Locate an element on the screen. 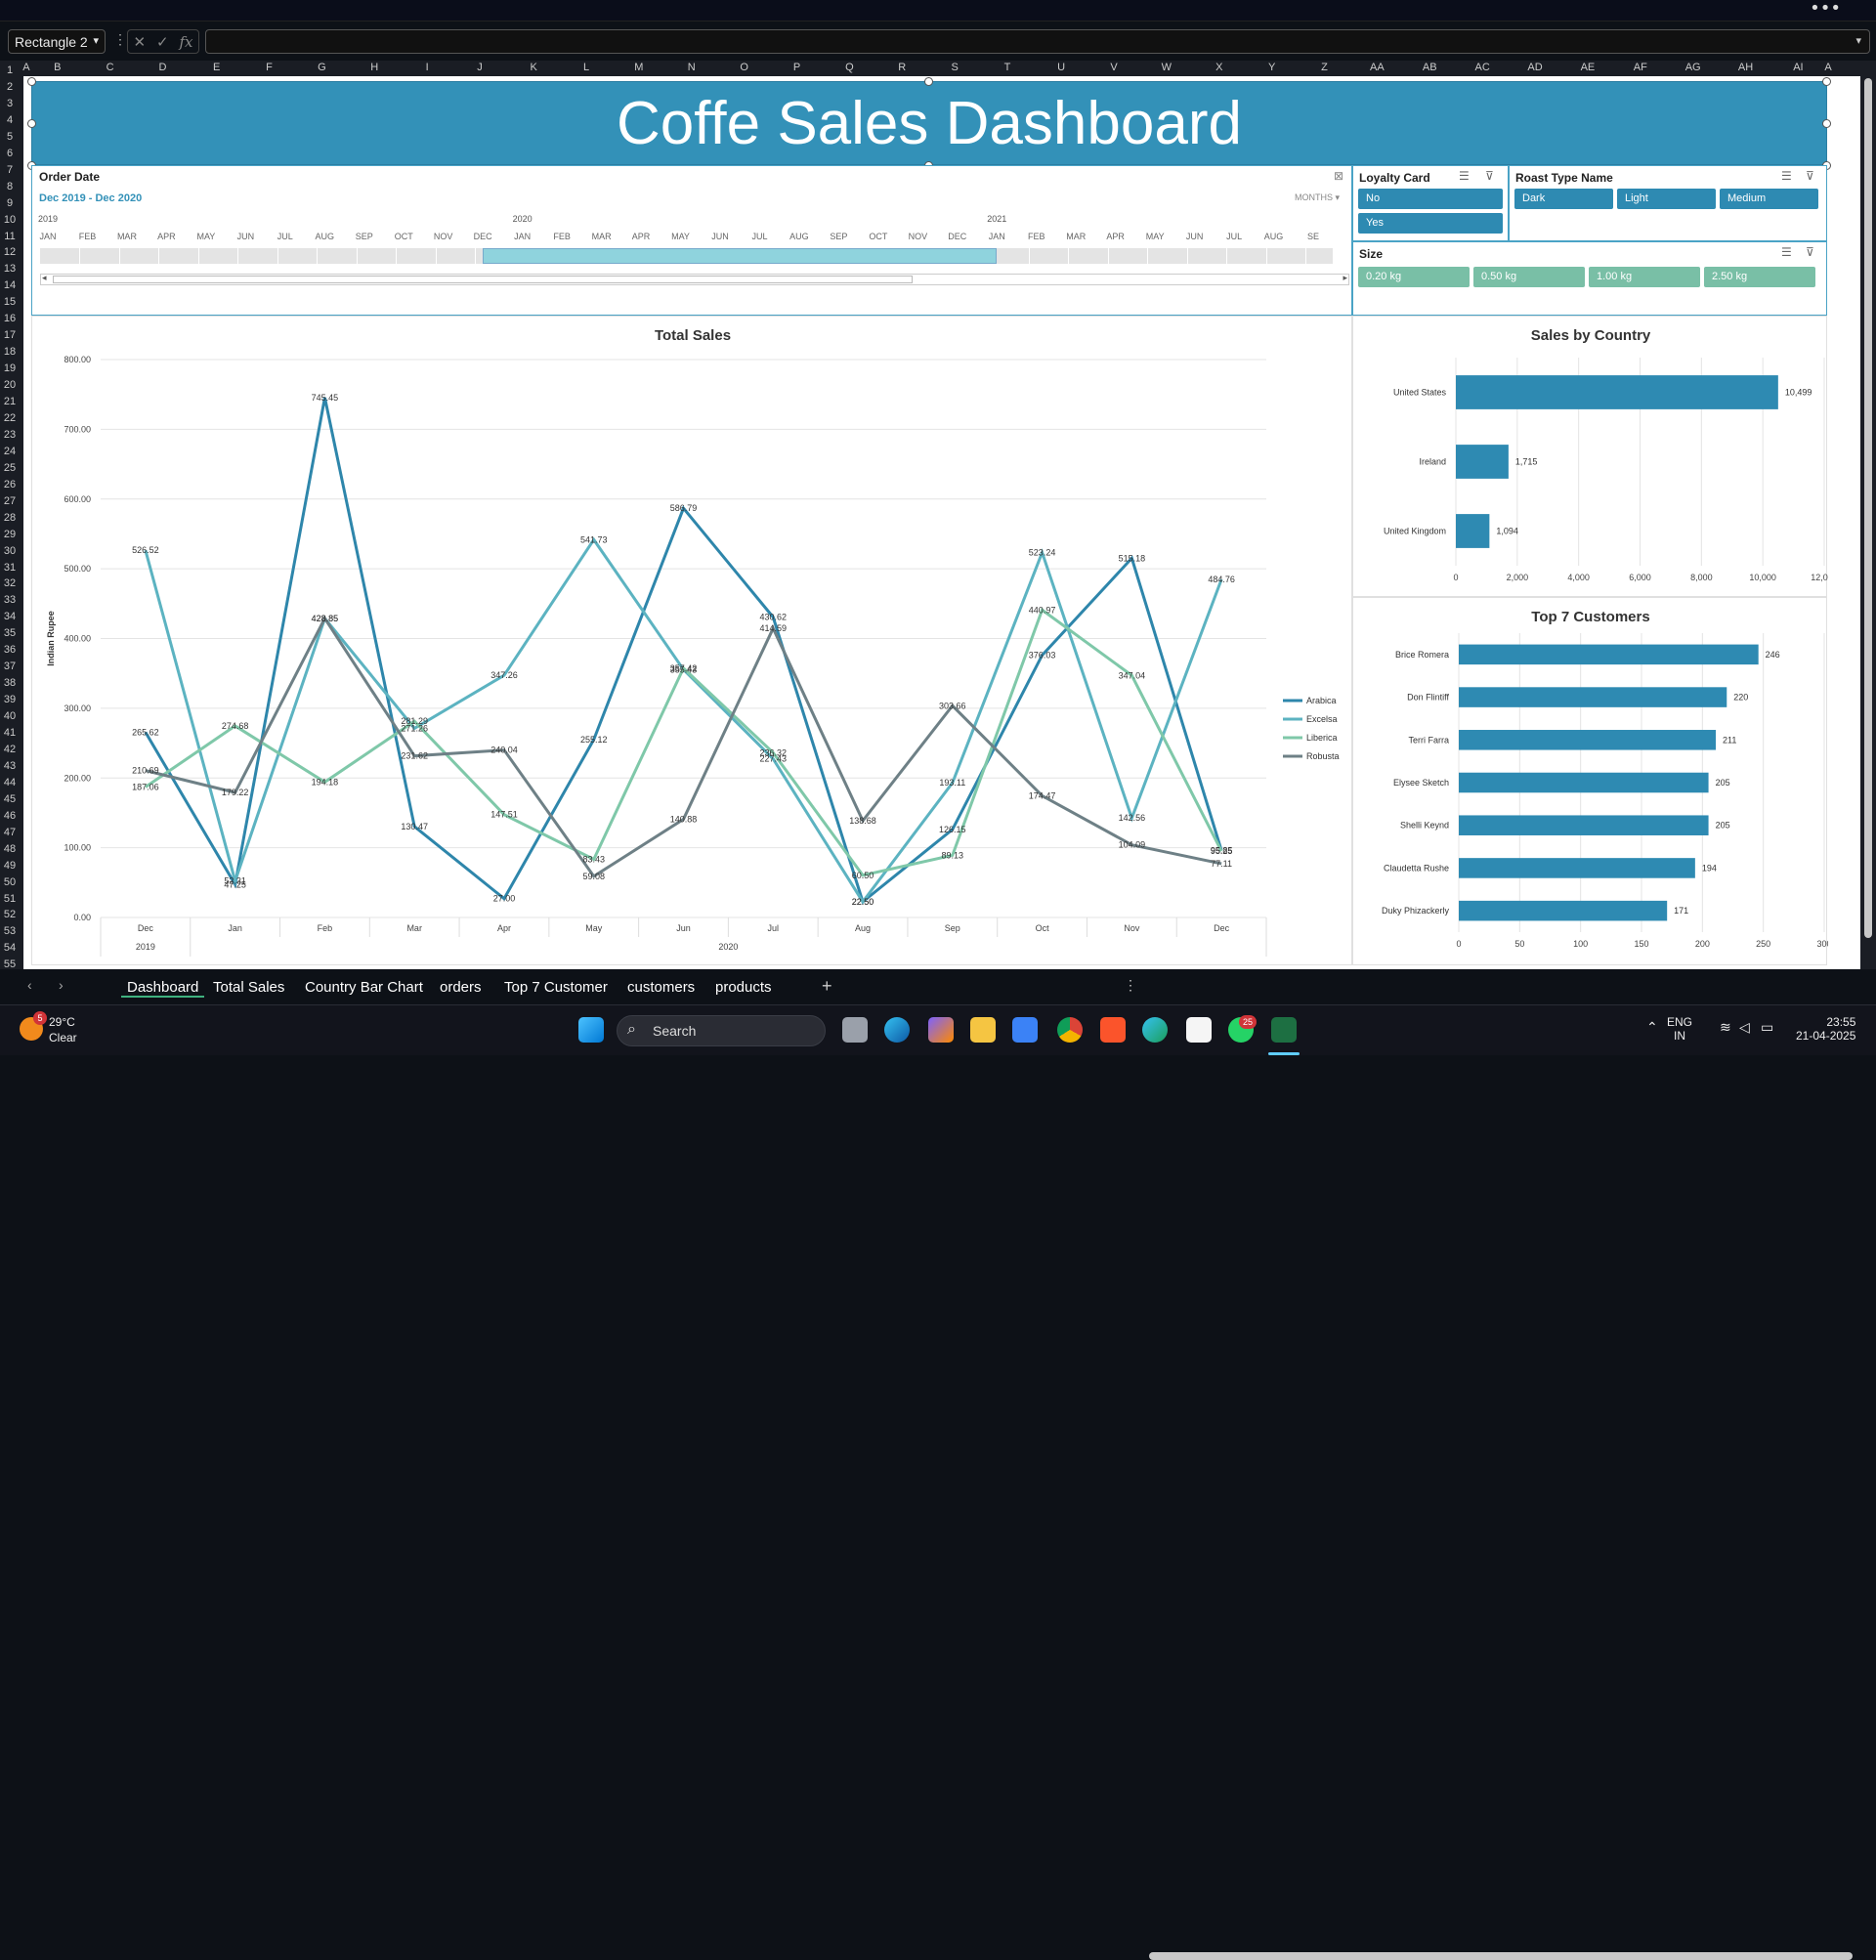 This screenshot has width=1876, height=1960. slicer-item-1-00kg: 1.00 kg is located at coordinates (1644, 277).